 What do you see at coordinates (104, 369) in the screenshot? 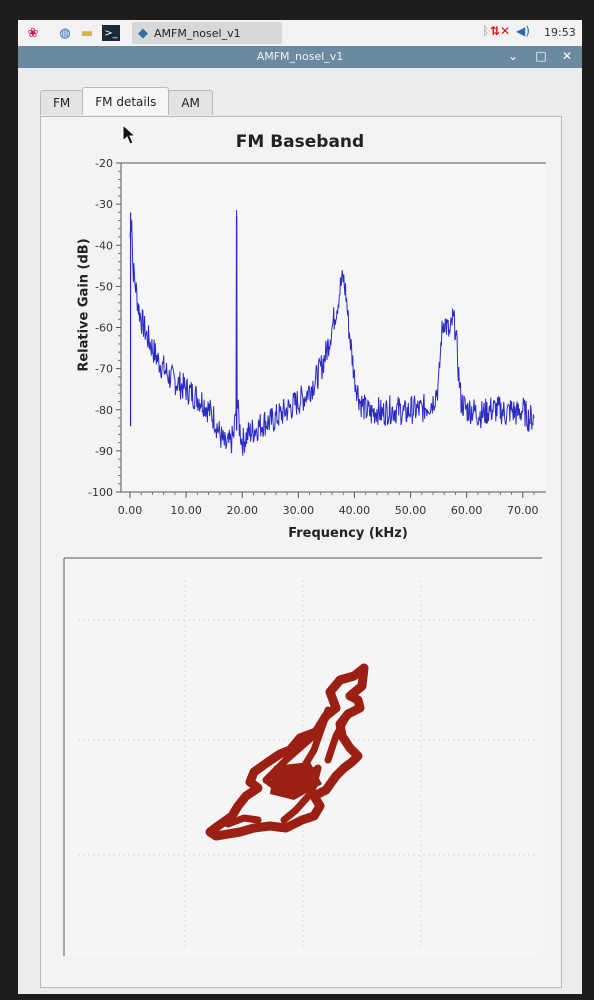
I see `y-tick-label: -70` at bounding box center [104, 369].